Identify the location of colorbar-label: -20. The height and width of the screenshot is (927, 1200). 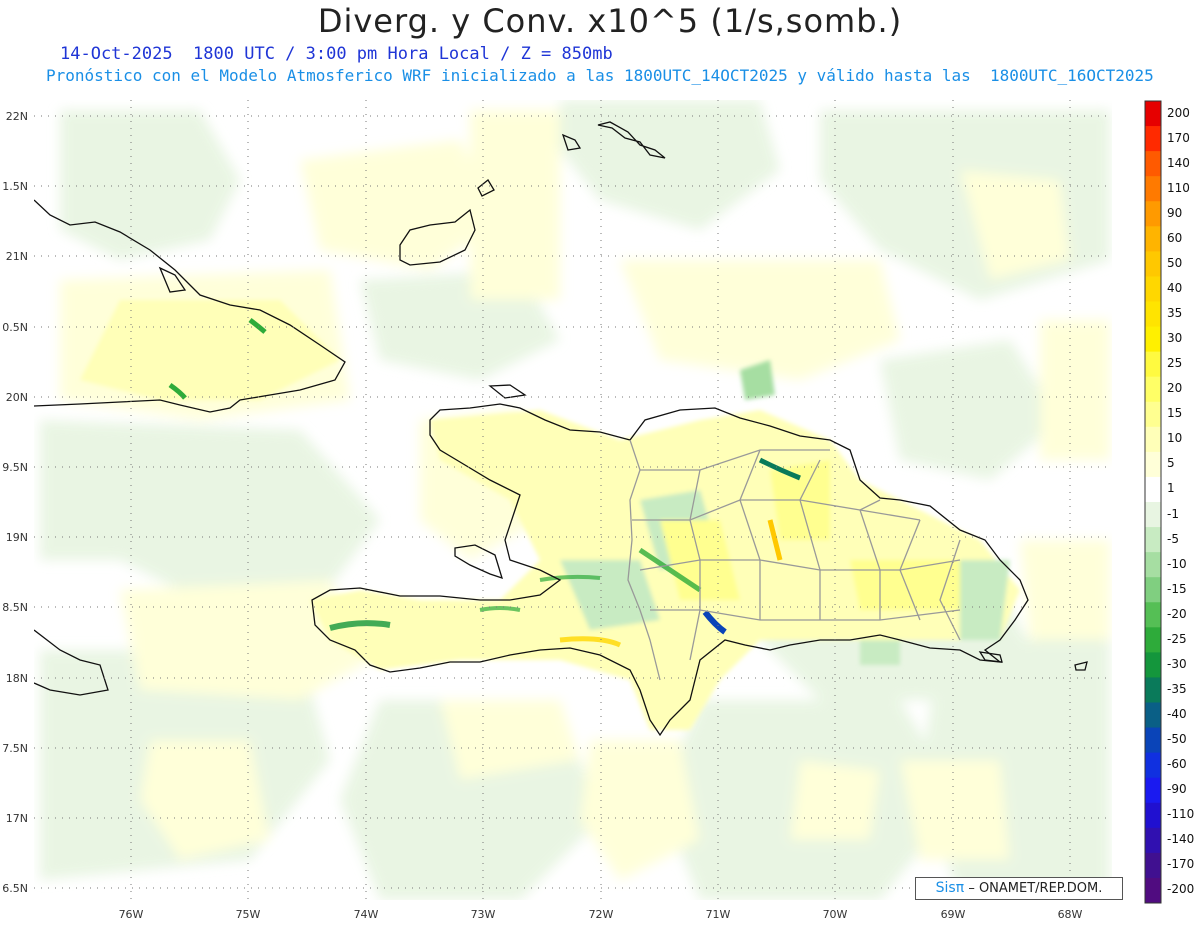
(1177, 613).